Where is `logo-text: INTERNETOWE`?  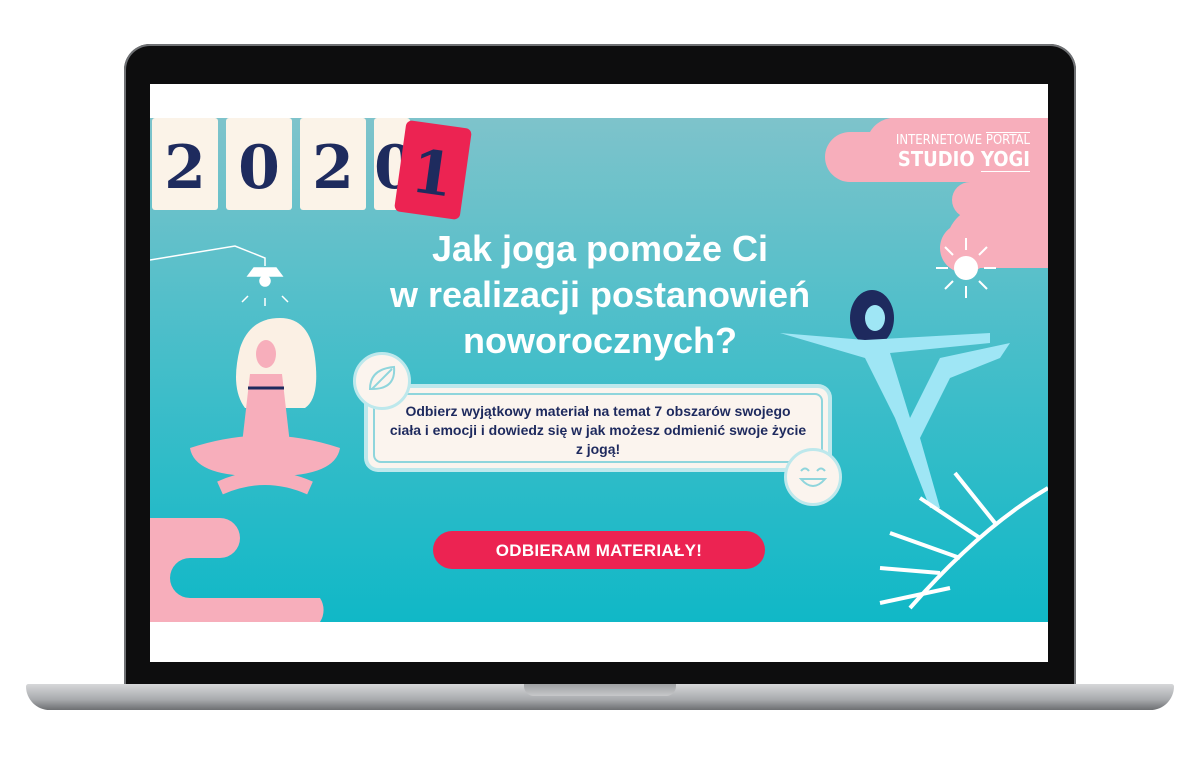 logo-text: INTERNETOWE is located at coordinates (939, 140).